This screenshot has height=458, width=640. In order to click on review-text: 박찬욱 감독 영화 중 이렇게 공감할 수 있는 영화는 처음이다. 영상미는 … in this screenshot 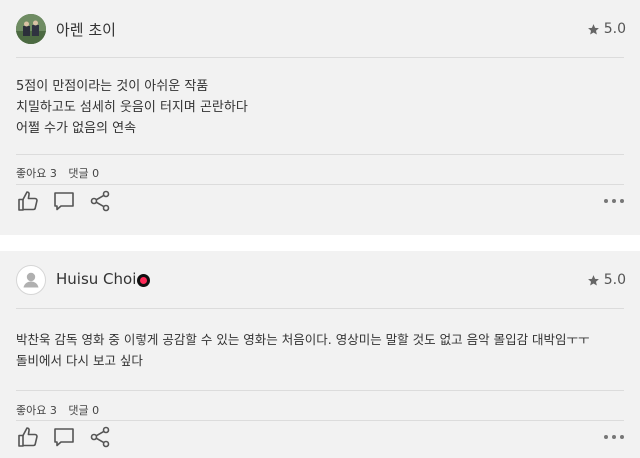, I will do `click(324, 350)`.